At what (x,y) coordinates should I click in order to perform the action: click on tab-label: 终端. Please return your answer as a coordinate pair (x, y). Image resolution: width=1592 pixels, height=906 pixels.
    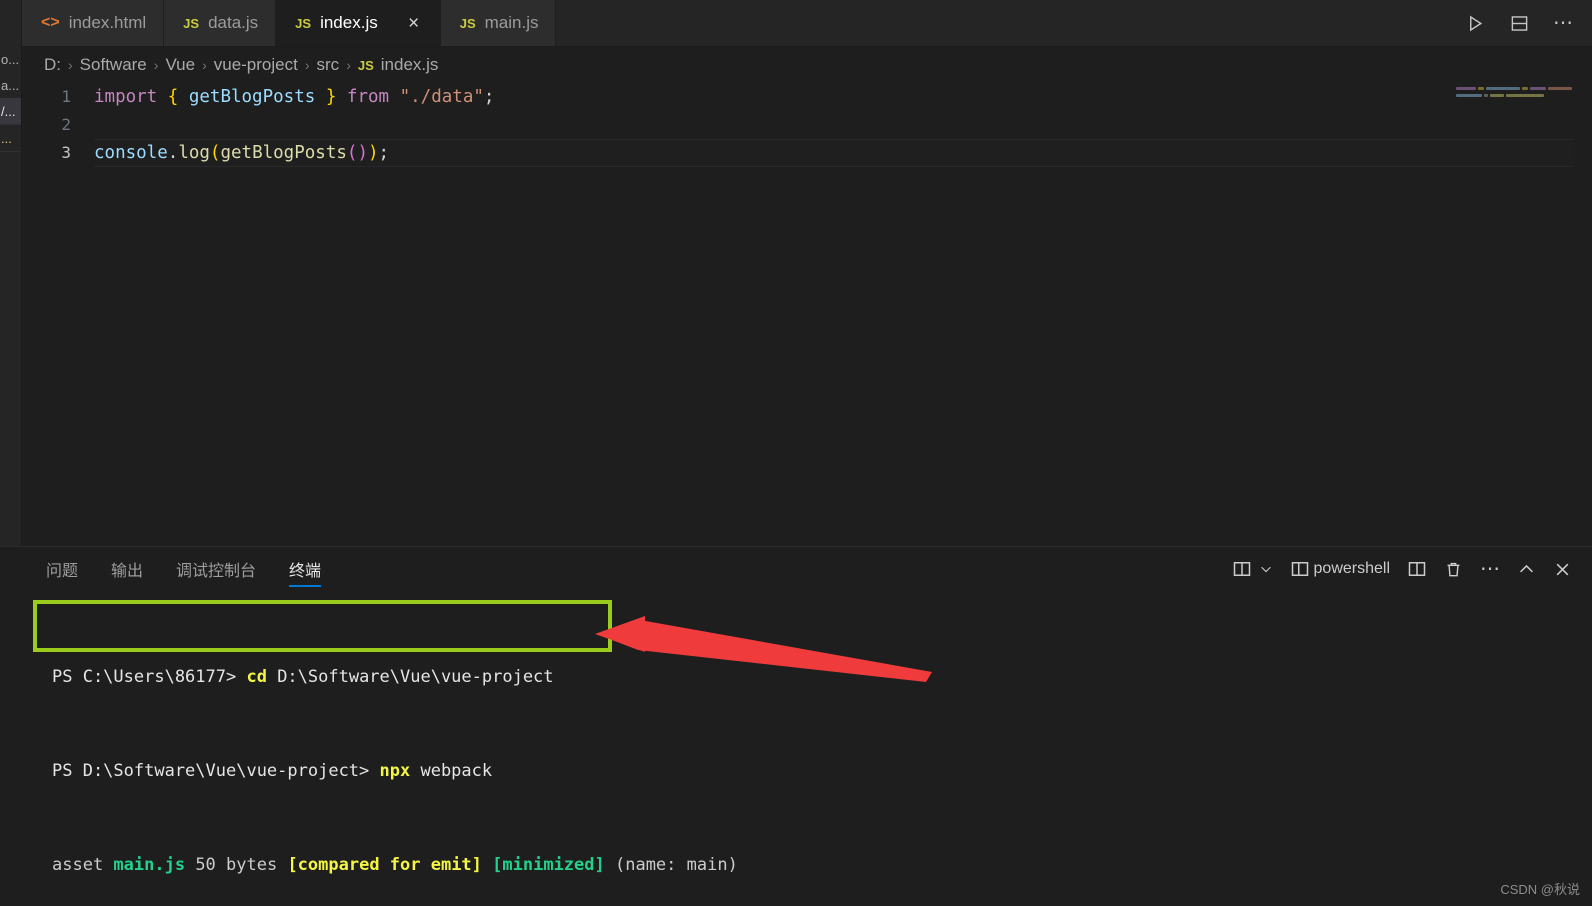
    Looking at the image, I should click on (305, 571).